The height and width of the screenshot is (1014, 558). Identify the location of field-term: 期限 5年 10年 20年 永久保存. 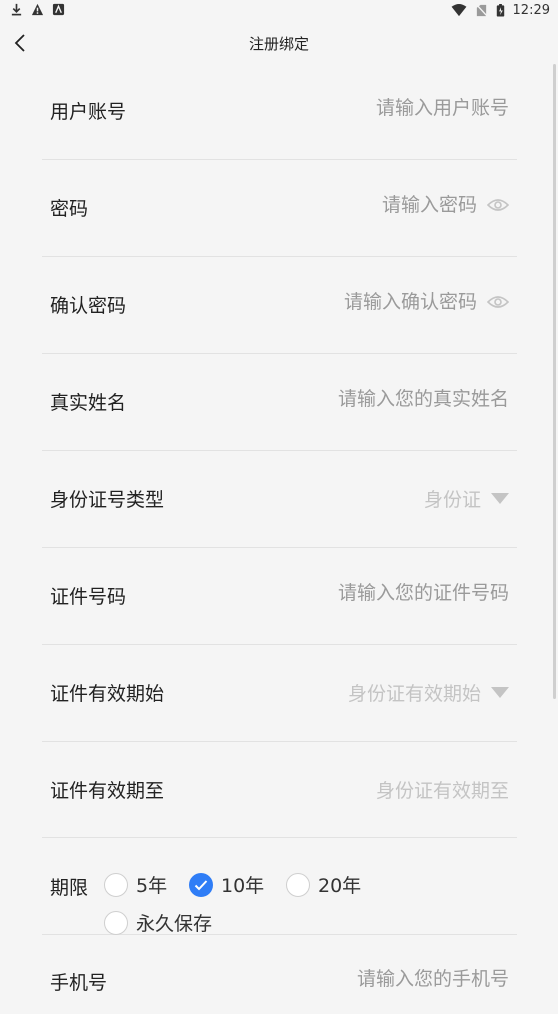
(279, 886).